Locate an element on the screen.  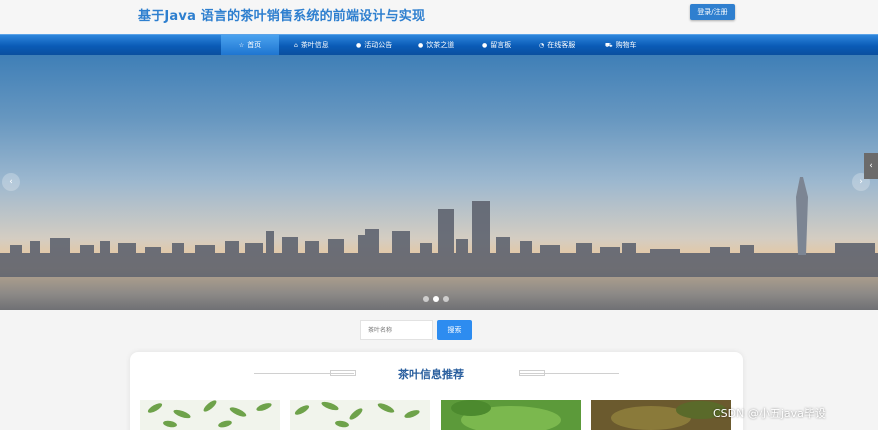
nav-item-tea-way: ● 饮茶之道 is located at coordinates (436, 45).